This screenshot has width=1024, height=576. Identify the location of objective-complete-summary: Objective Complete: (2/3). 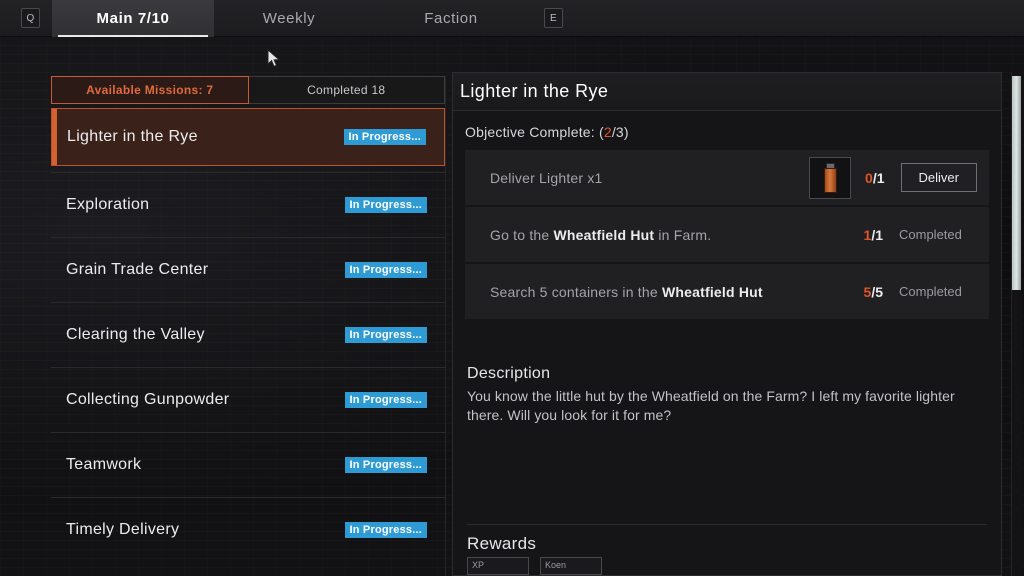
(727, 132).